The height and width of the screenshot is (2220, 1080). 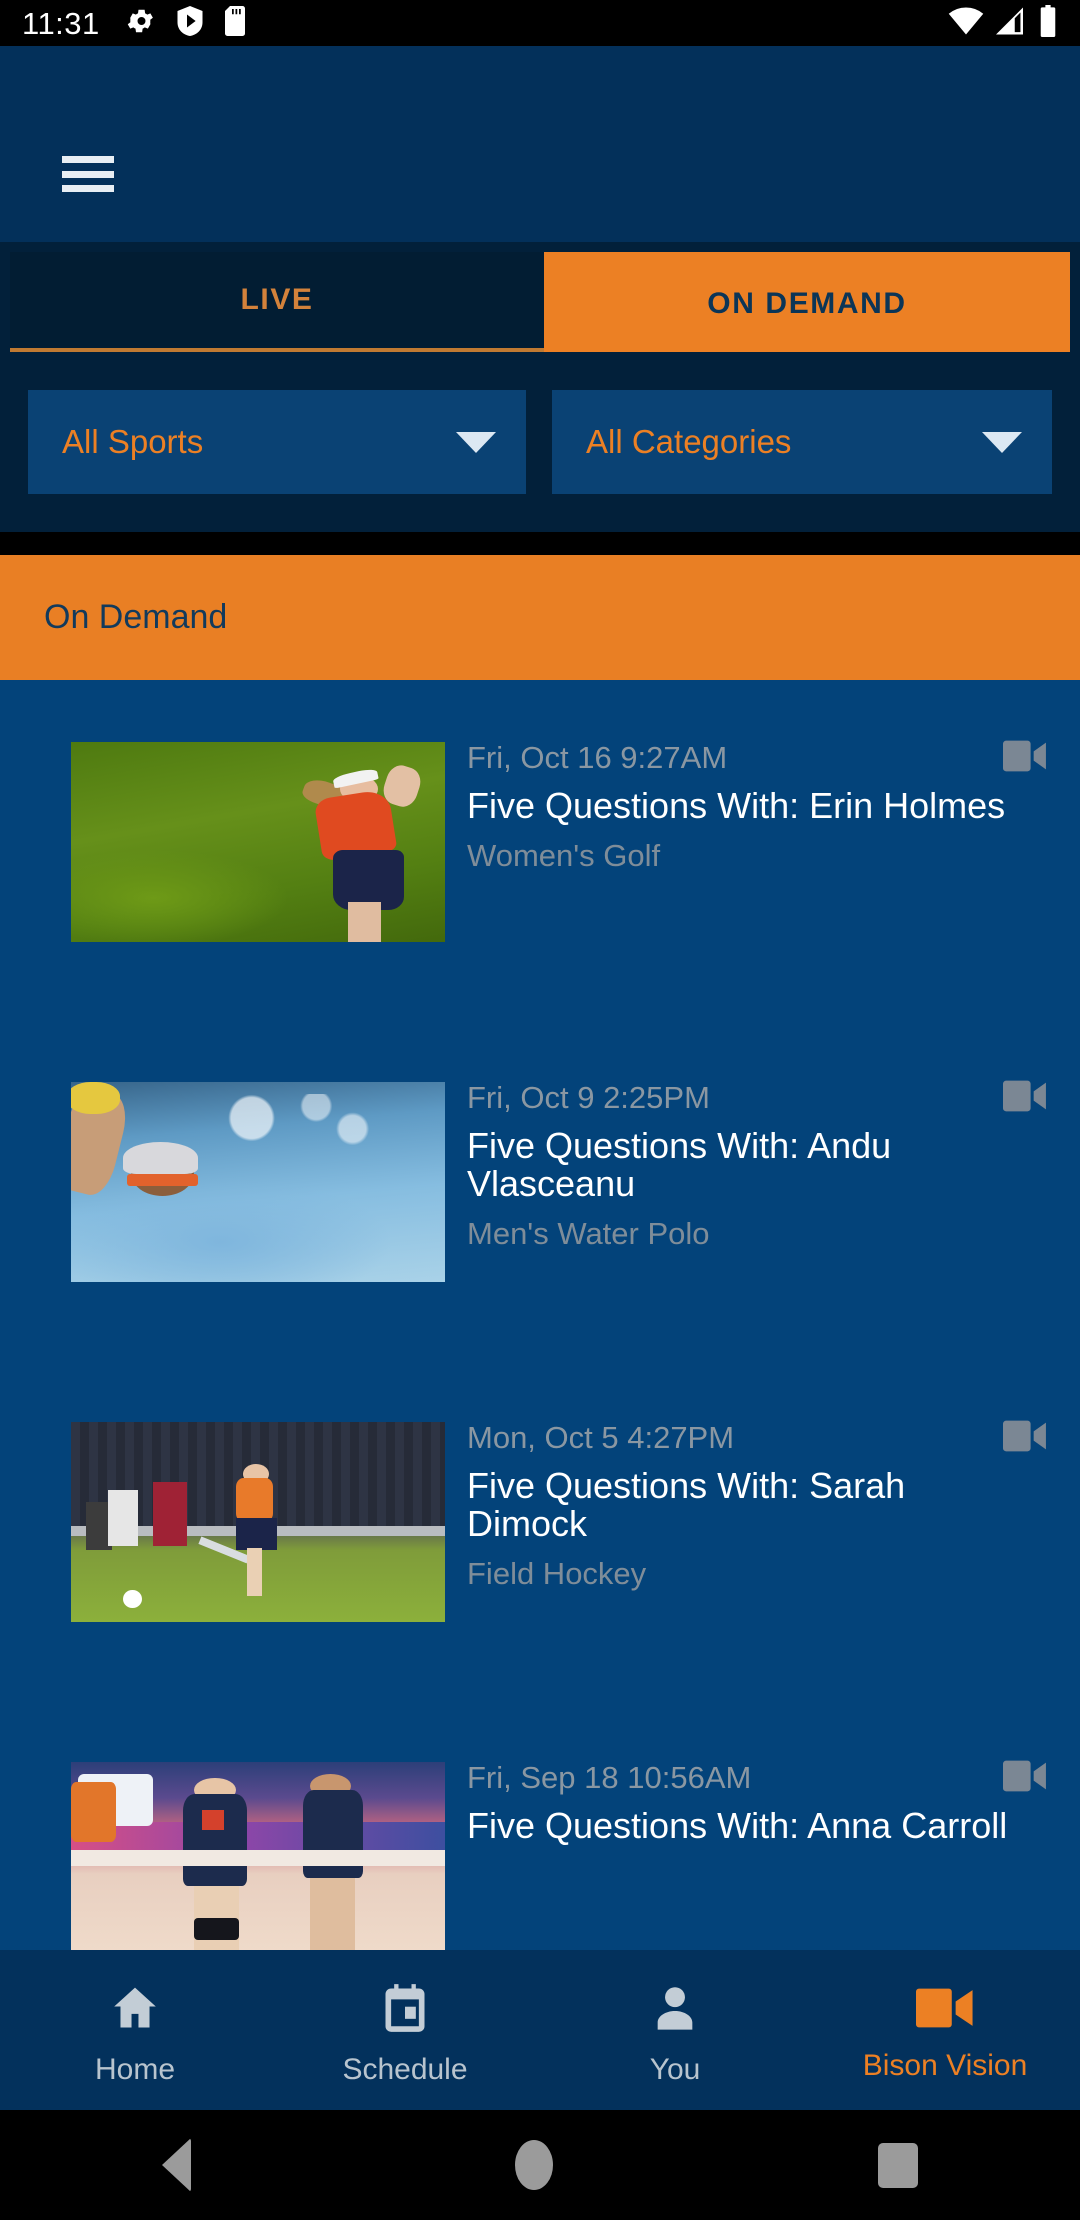 I want to click on filter-bar: All Sports All Categories, so click(x=540, y=442).